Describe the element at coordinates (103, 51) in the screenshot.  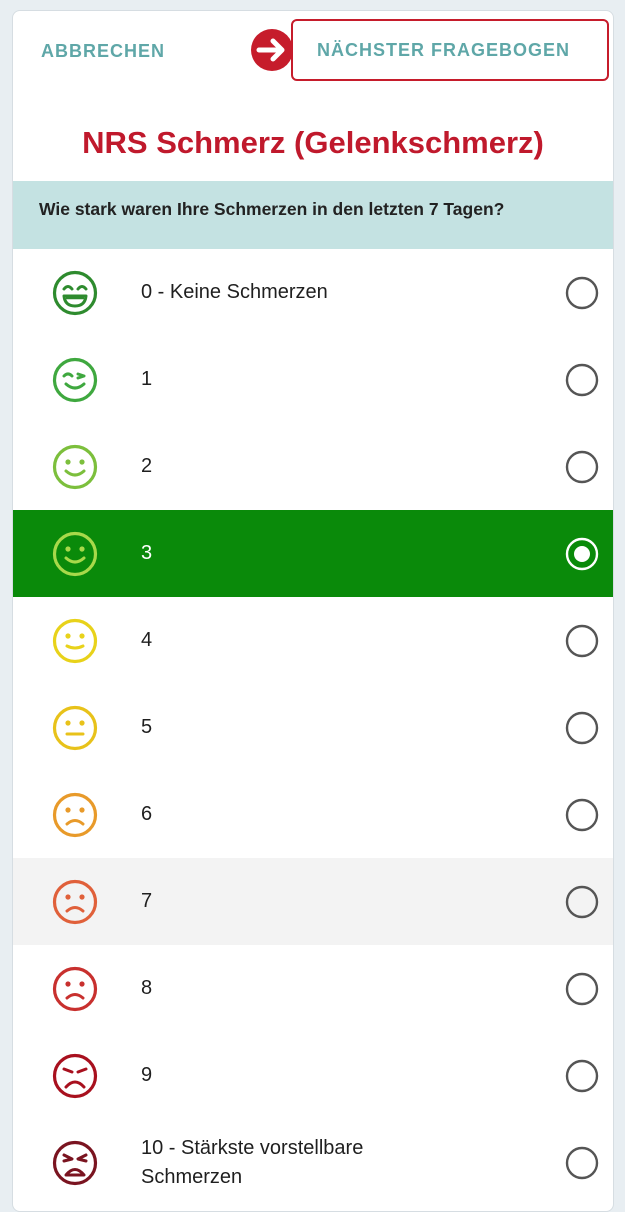
I see `cancel-button: ABBRECHEN` at that location.